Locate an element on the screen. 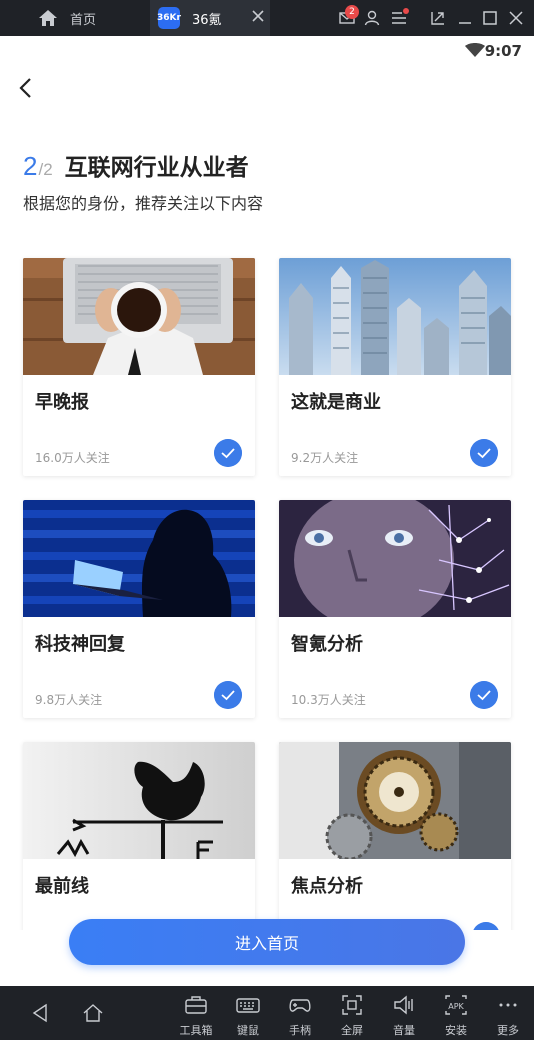 This screenshot has width=534, height=1040. close-tab-icon is located at coordinates (258, 16).